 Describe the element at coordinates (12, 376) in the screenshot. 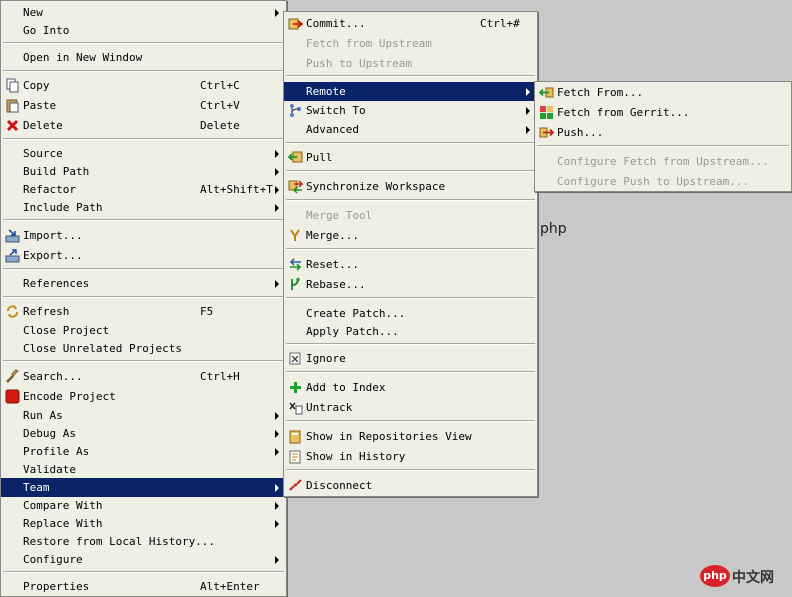

I see `search-icon` at that location.